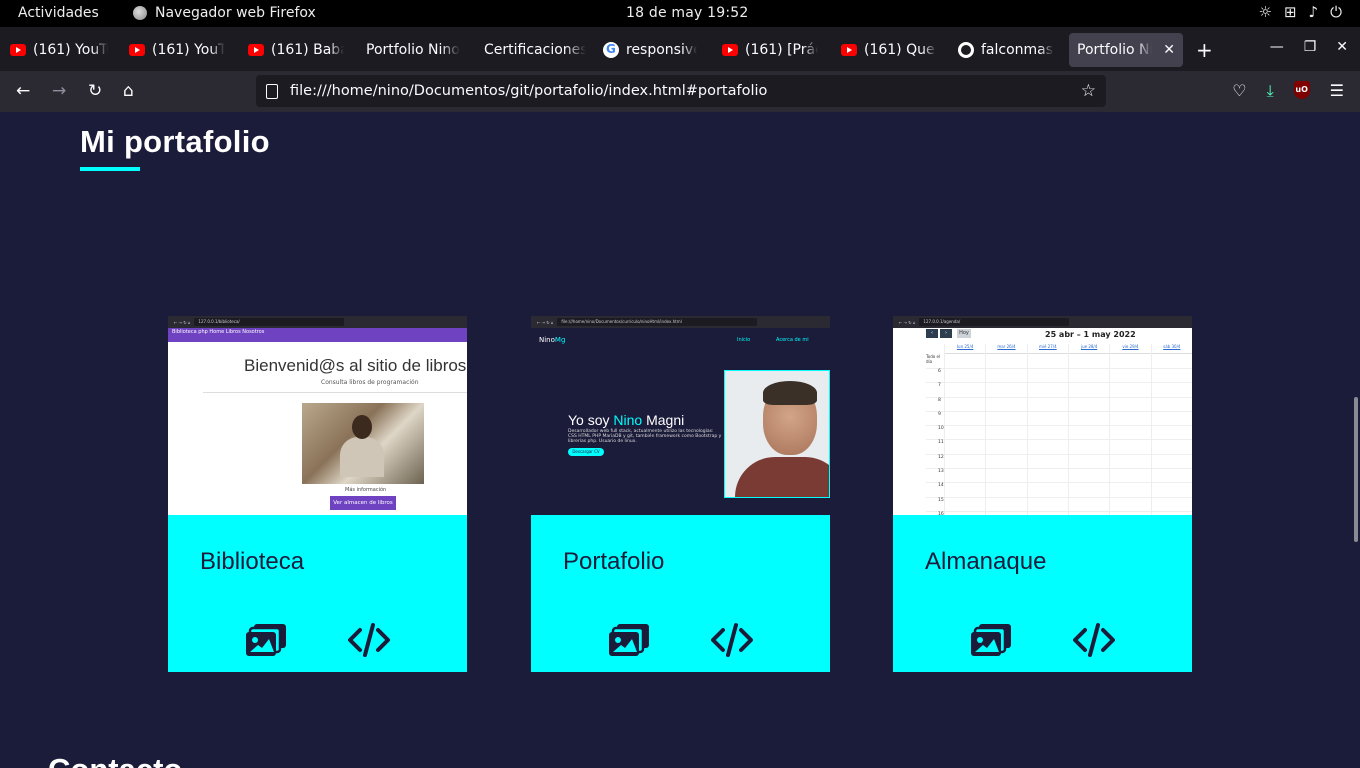 This screenshot has height=768, width=1360. I want to click on profile-photo, so click(777, 434).